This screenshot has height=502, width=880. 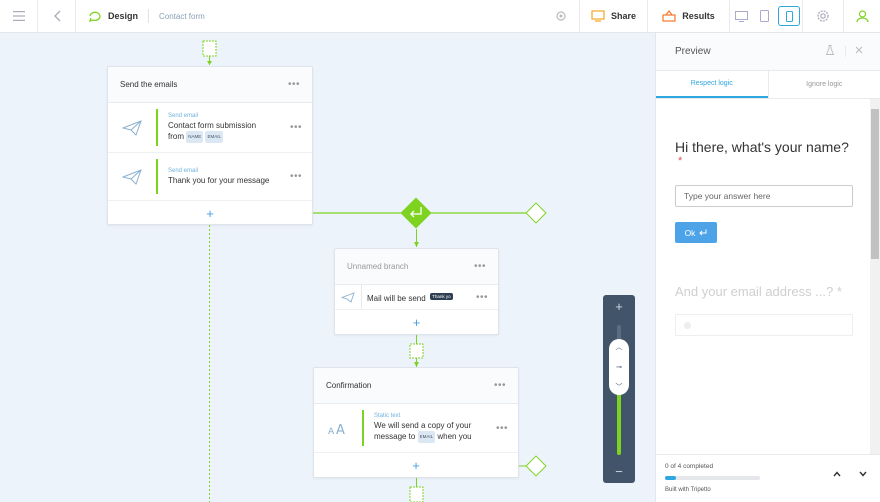 I want to click on design-label: Design, so click(x=123, y=16).